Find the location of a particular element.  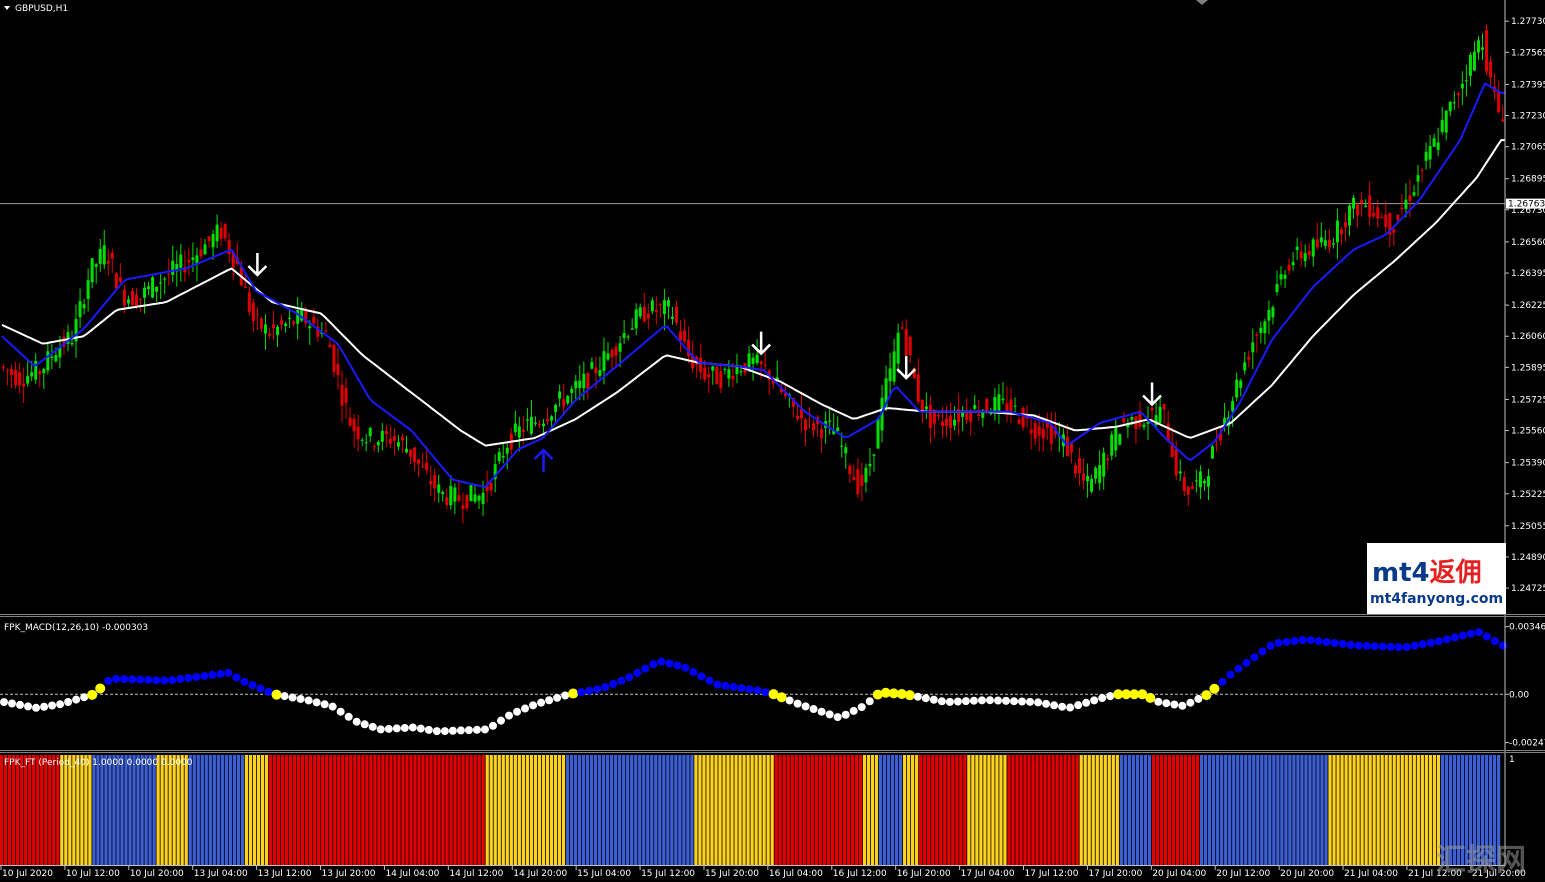

price-tick-label: 1.27395 is located at coordinates (1528, 85).